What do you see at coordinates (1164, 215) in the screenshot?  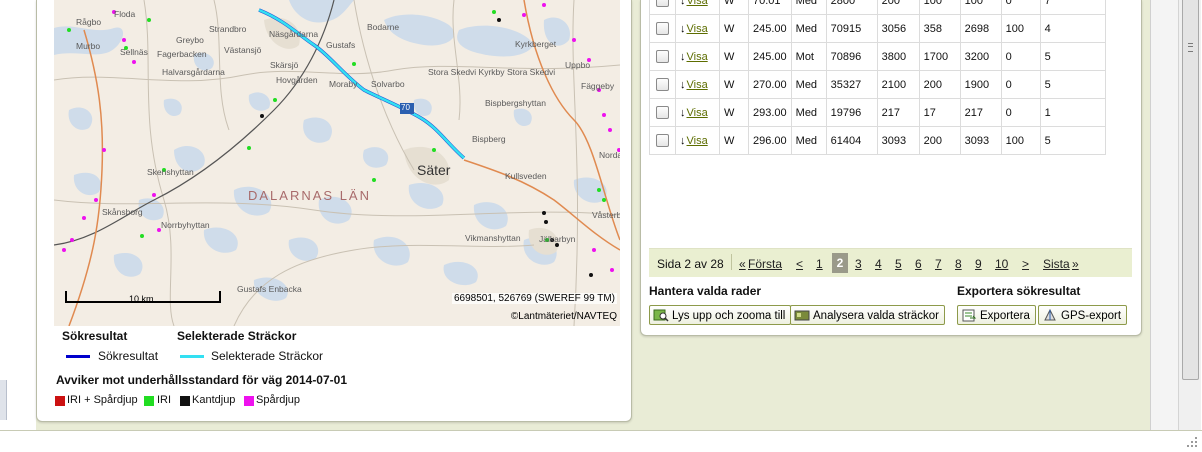 I see `right-margin` at bounding box center [1164, 215].